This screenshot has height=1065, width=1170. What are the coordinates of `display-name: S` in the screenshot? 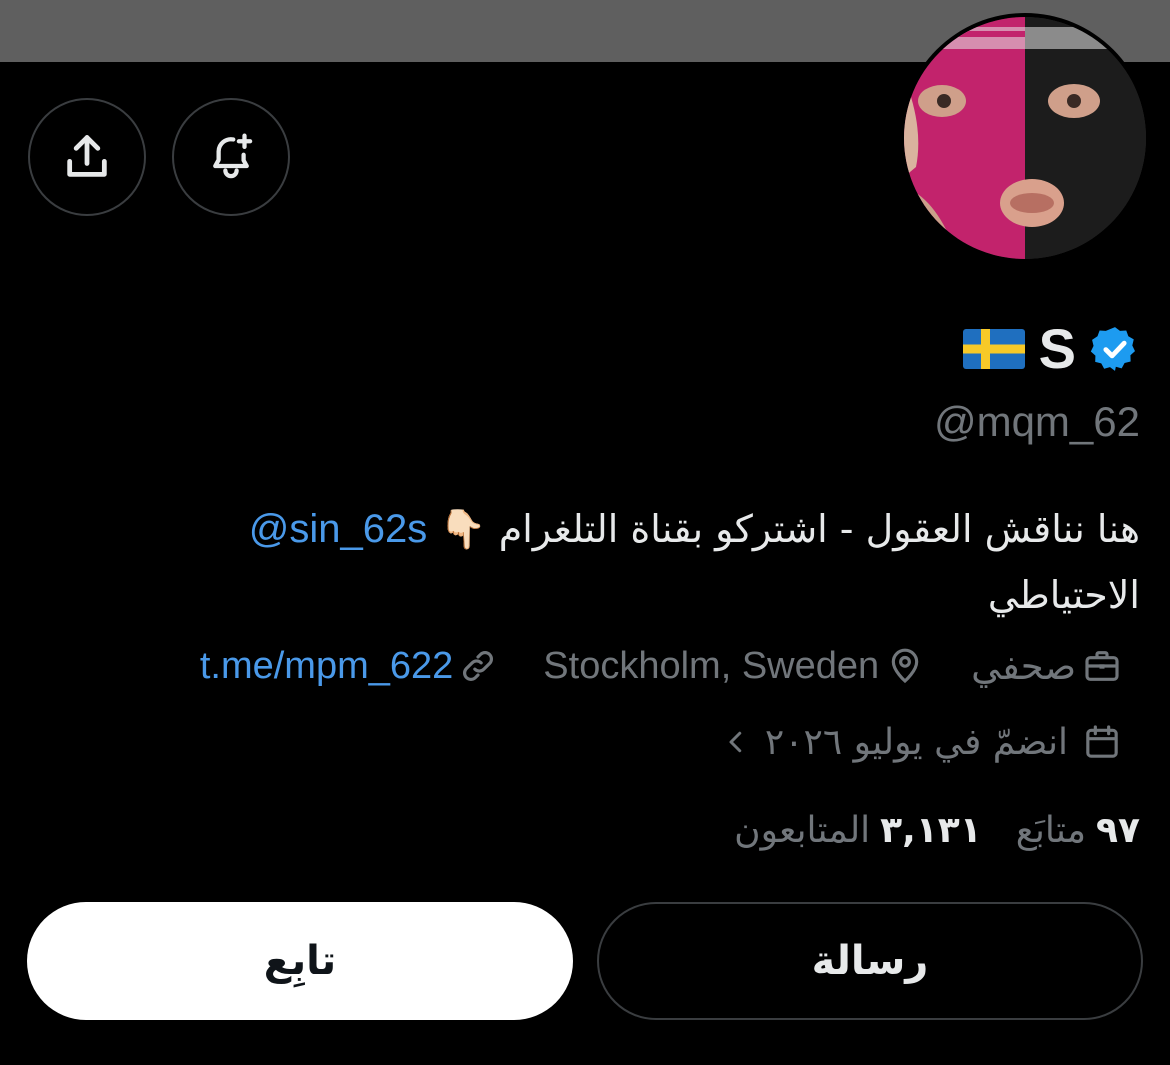 It's located at (1057, 348).